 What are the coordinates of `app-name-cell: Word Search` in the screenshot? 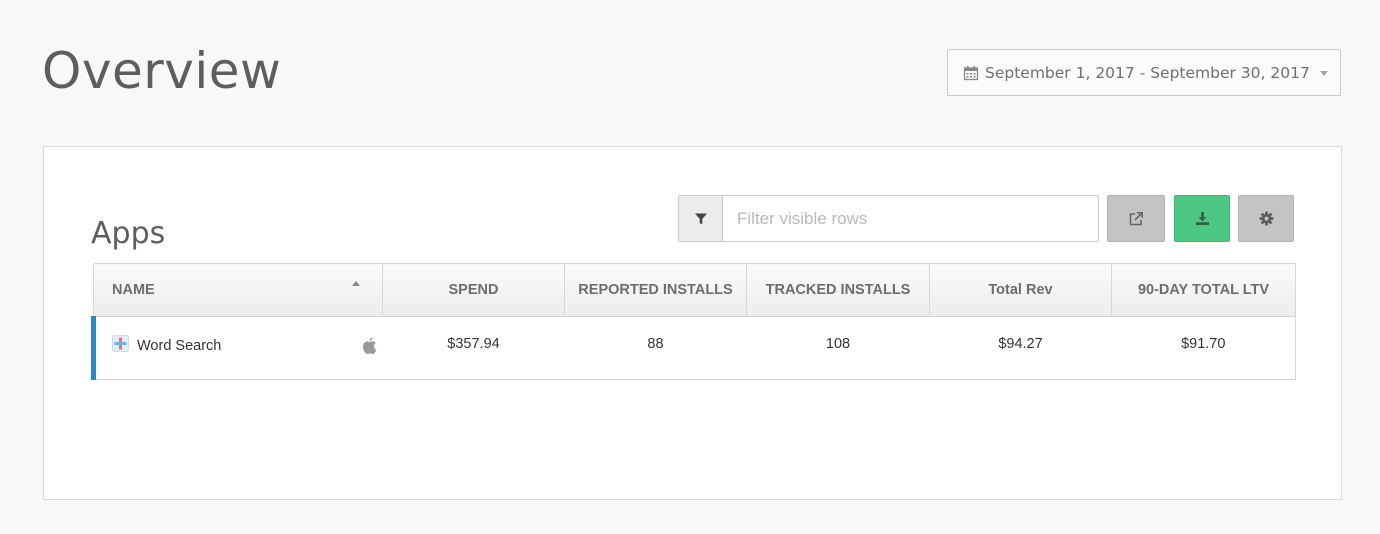 It's located at (237, 348).